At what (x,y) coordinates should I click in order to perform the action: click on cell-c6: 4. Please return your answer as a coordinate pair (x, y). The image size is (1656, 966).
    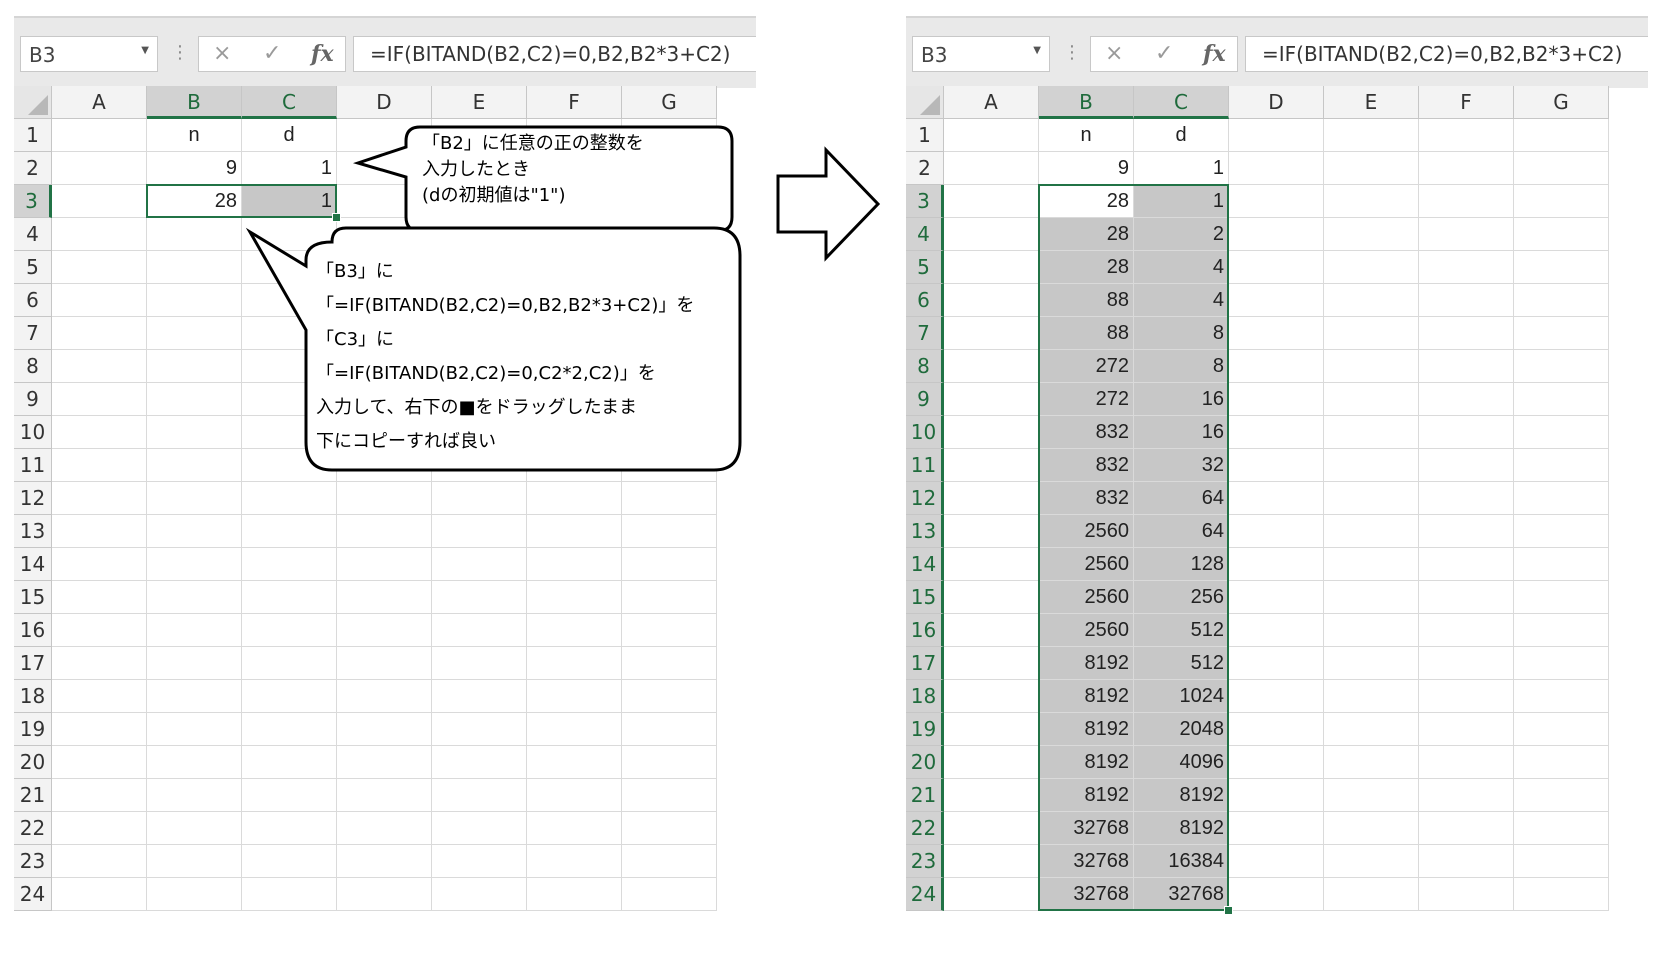
    Looking at the image, I should click on (1181, 300).